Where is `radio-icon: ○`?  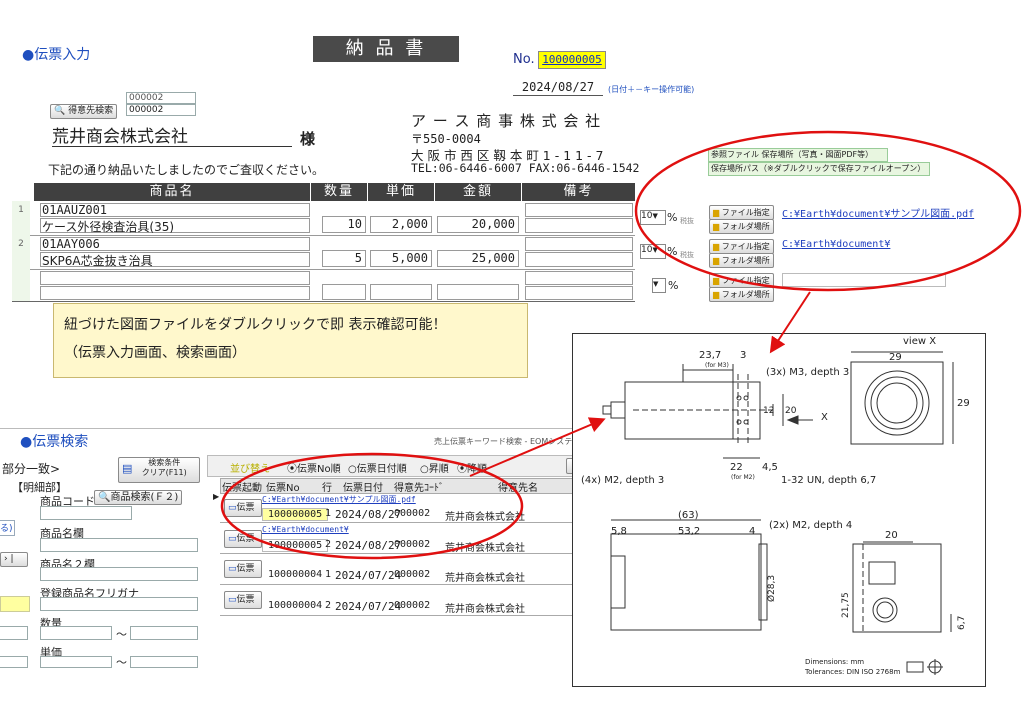
radio-icon: ○ is located at coordinates (352, 469).